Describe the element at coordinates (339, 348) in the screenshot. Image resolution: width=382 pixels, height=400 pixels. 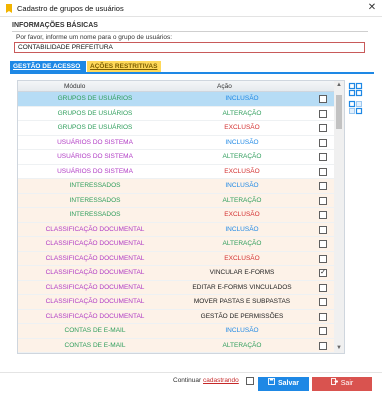
I see `scroll-down-arrow-icon: ▼` at that location.